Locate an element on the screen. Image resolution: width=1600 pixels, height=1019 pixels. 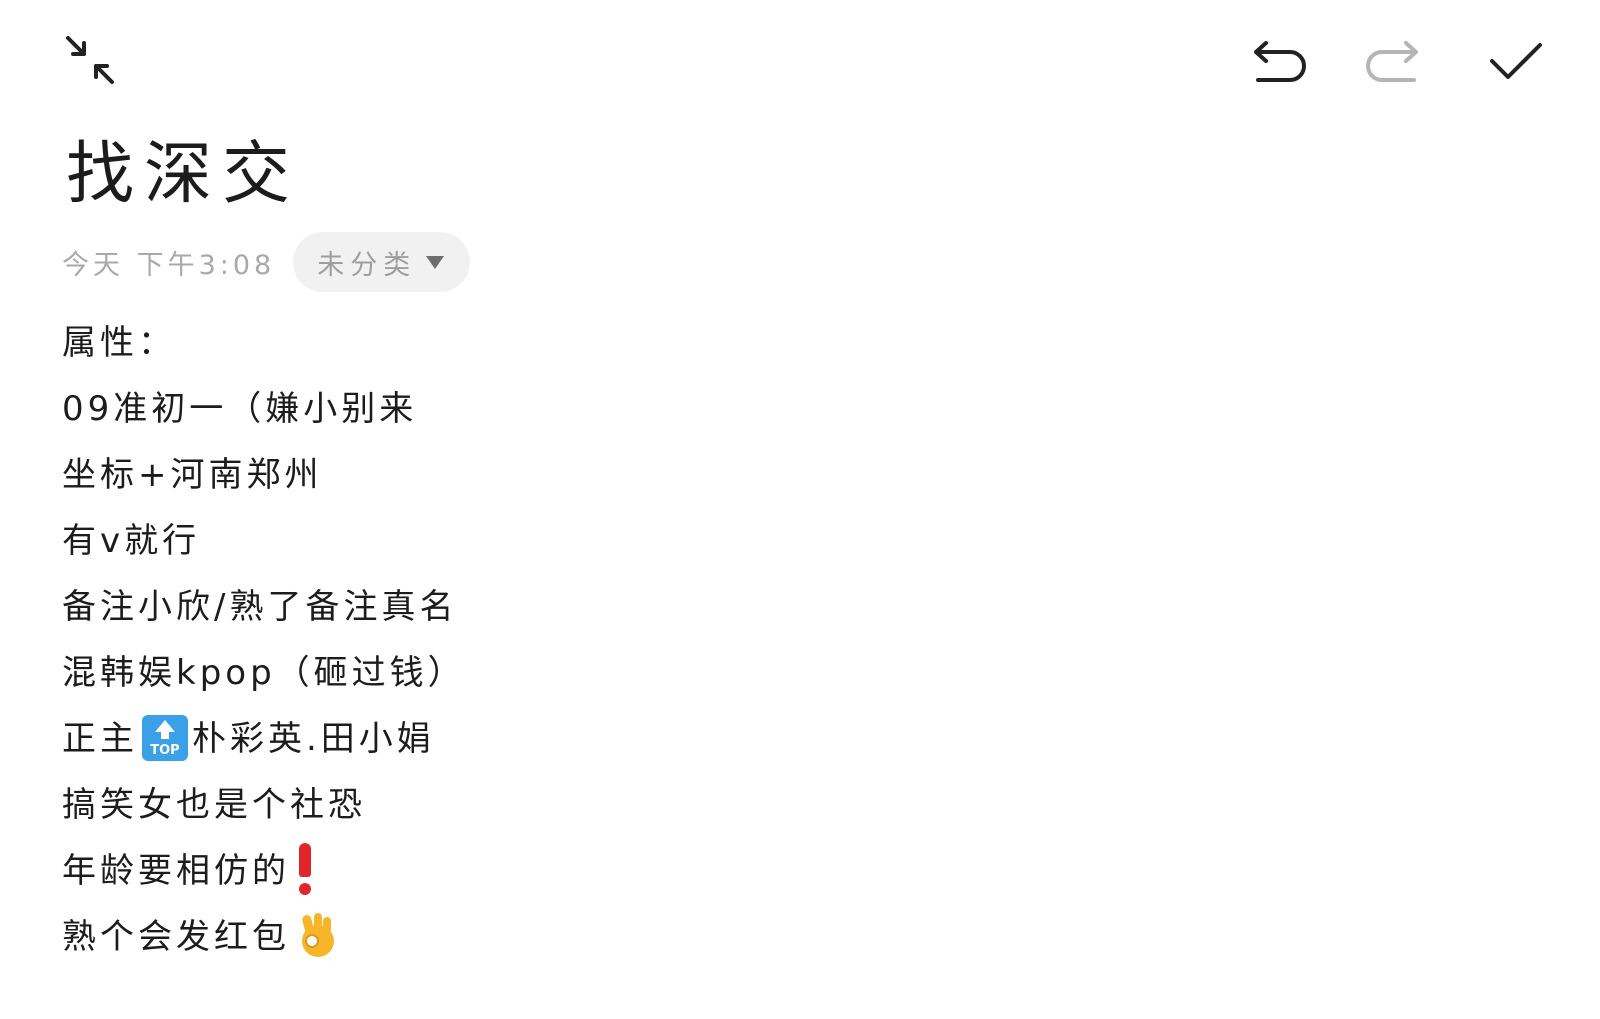
top-emoji-label: TOP is located at coordinates (165, 750).